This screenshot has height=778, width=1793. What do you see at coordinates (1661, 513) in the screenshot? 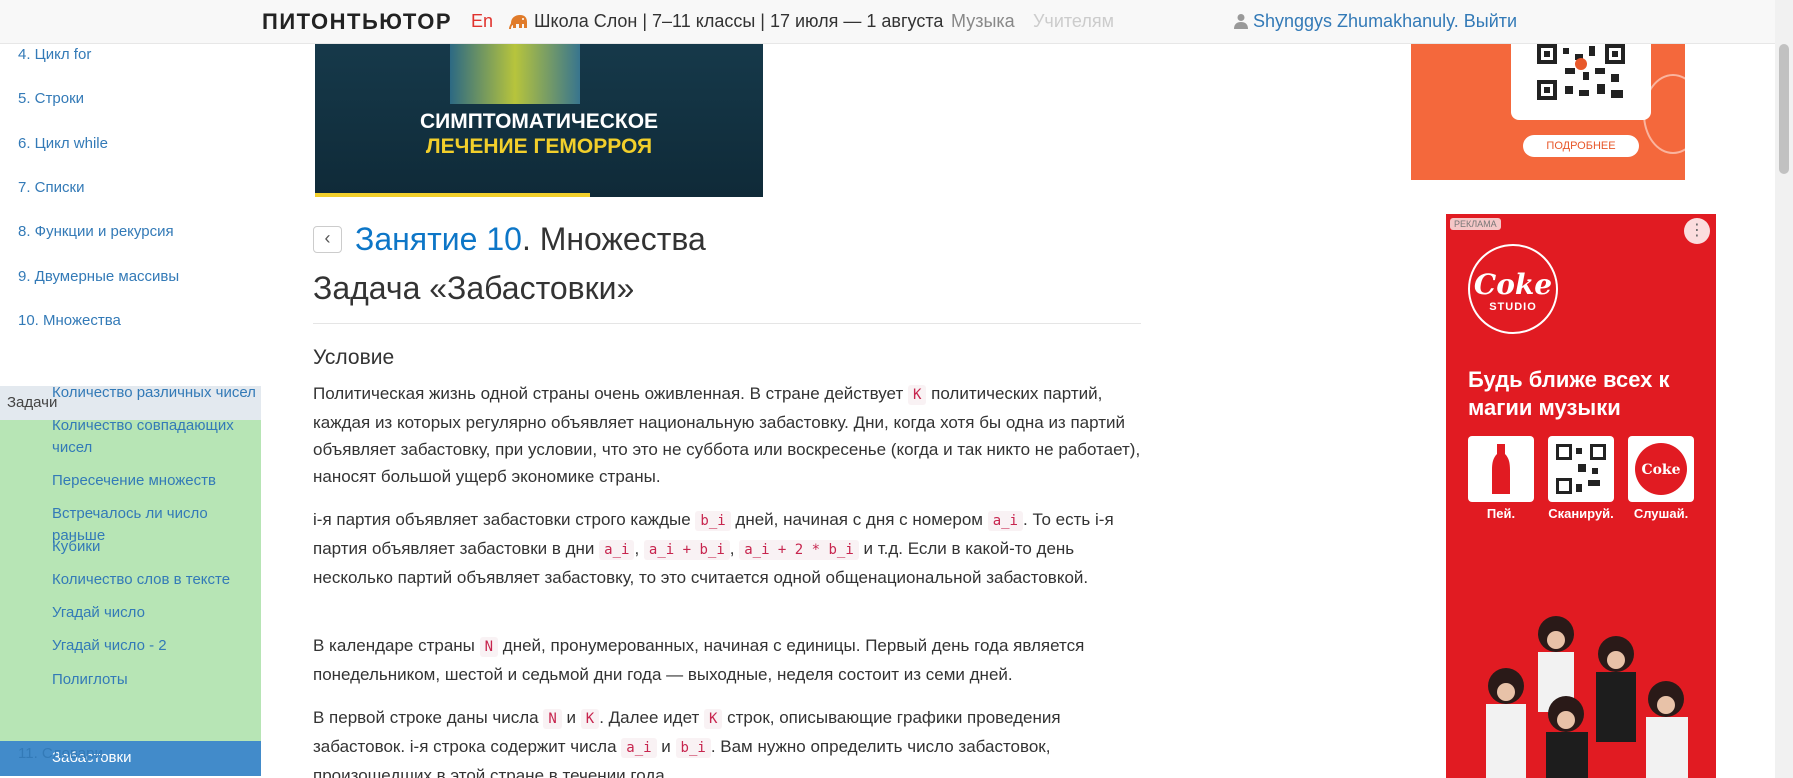
I see `caption-listen: Слушай.` at bounding box center [1661, 513].